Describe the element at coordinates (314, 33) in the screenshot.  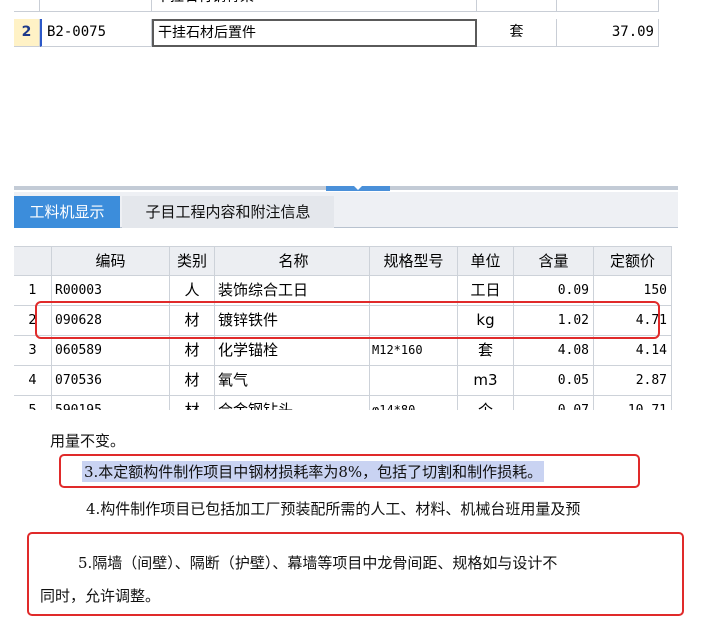
I see `quota-name-cell: 干挂石材后置件` at that location.